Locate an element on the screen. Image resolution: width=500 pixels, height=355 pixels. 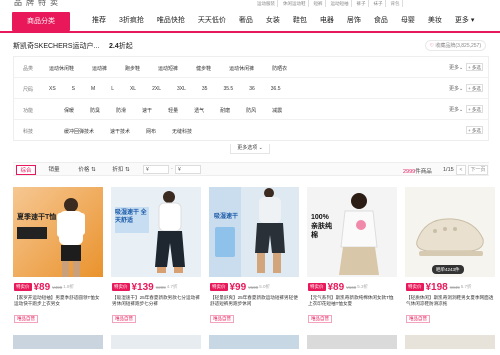
filter-option: 3XL is located at coordinates (181, 89).